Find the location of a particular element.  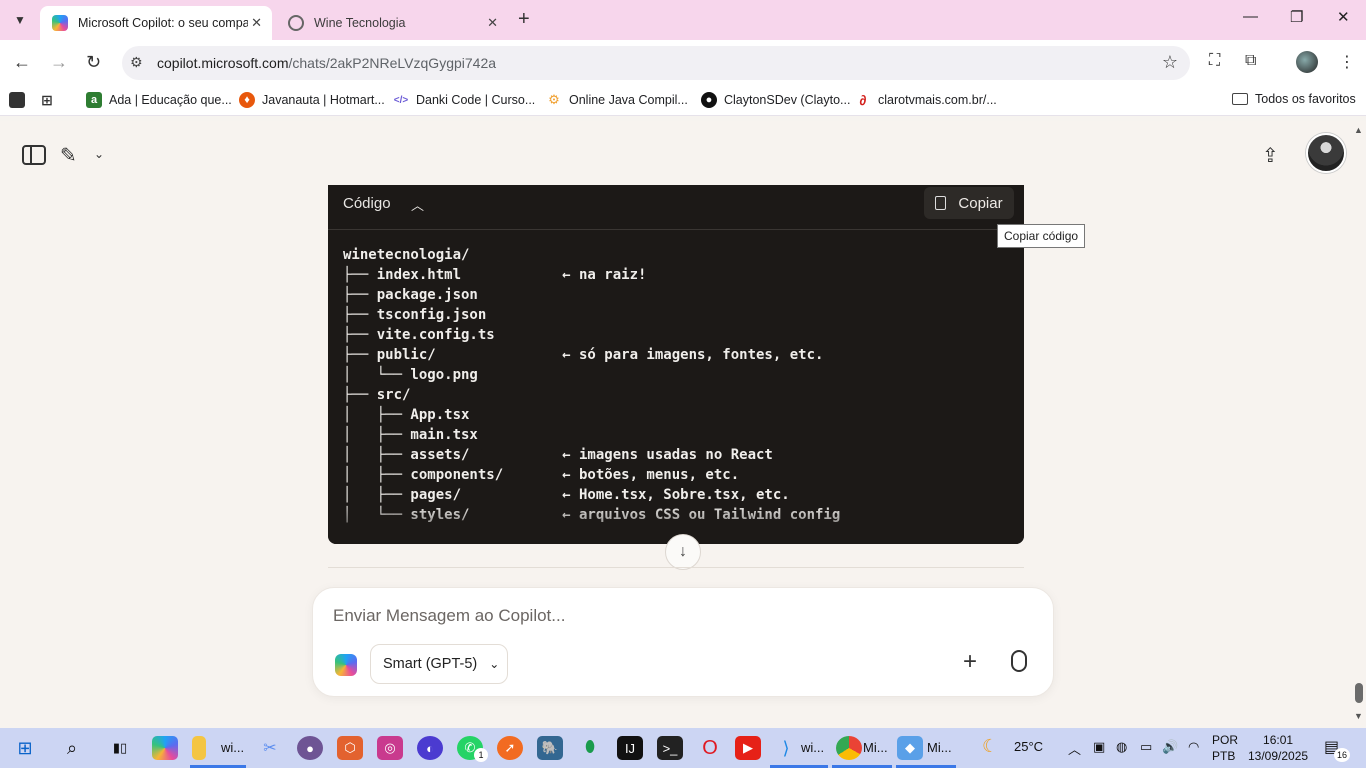

app-diamond-icon: ◆ is located at coordinates (910, 748).